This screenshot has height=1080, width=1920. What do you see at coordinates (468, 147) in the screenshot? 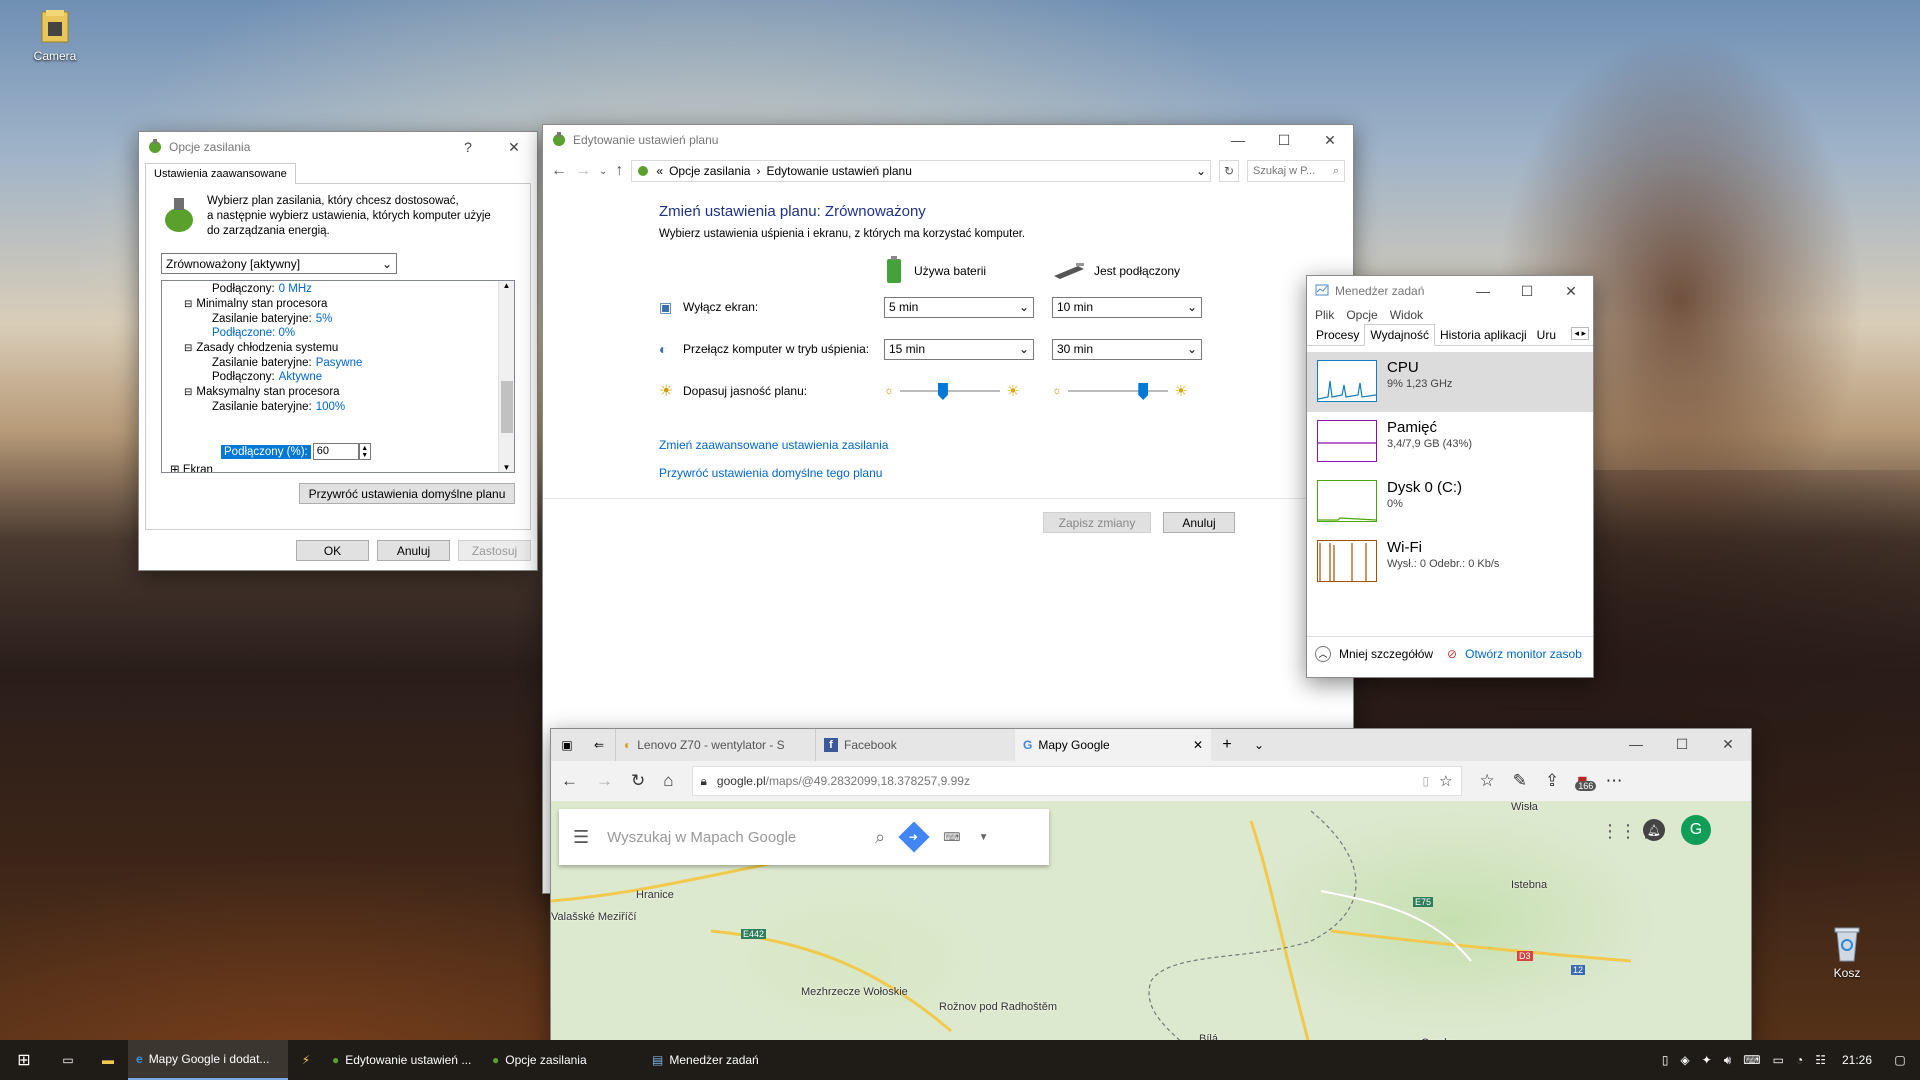
I see `help-button: ?` at bounding box center [468, 147].